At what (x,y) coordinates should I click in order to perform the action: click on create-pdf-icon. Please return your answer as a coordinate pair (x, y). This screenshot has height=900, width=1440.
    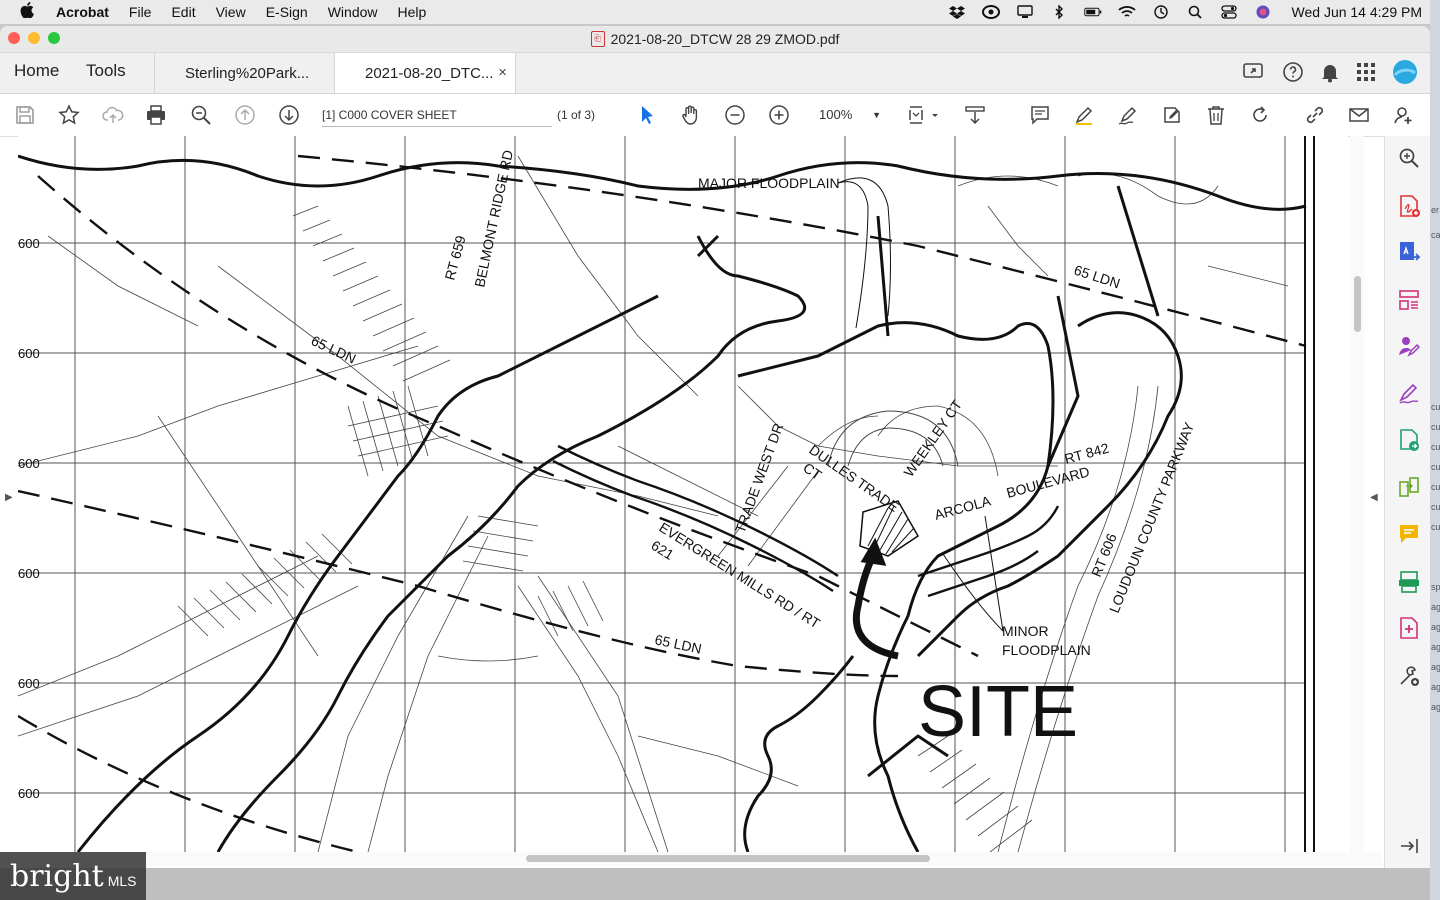
    Looking at the image, I should click on (1409, 206).